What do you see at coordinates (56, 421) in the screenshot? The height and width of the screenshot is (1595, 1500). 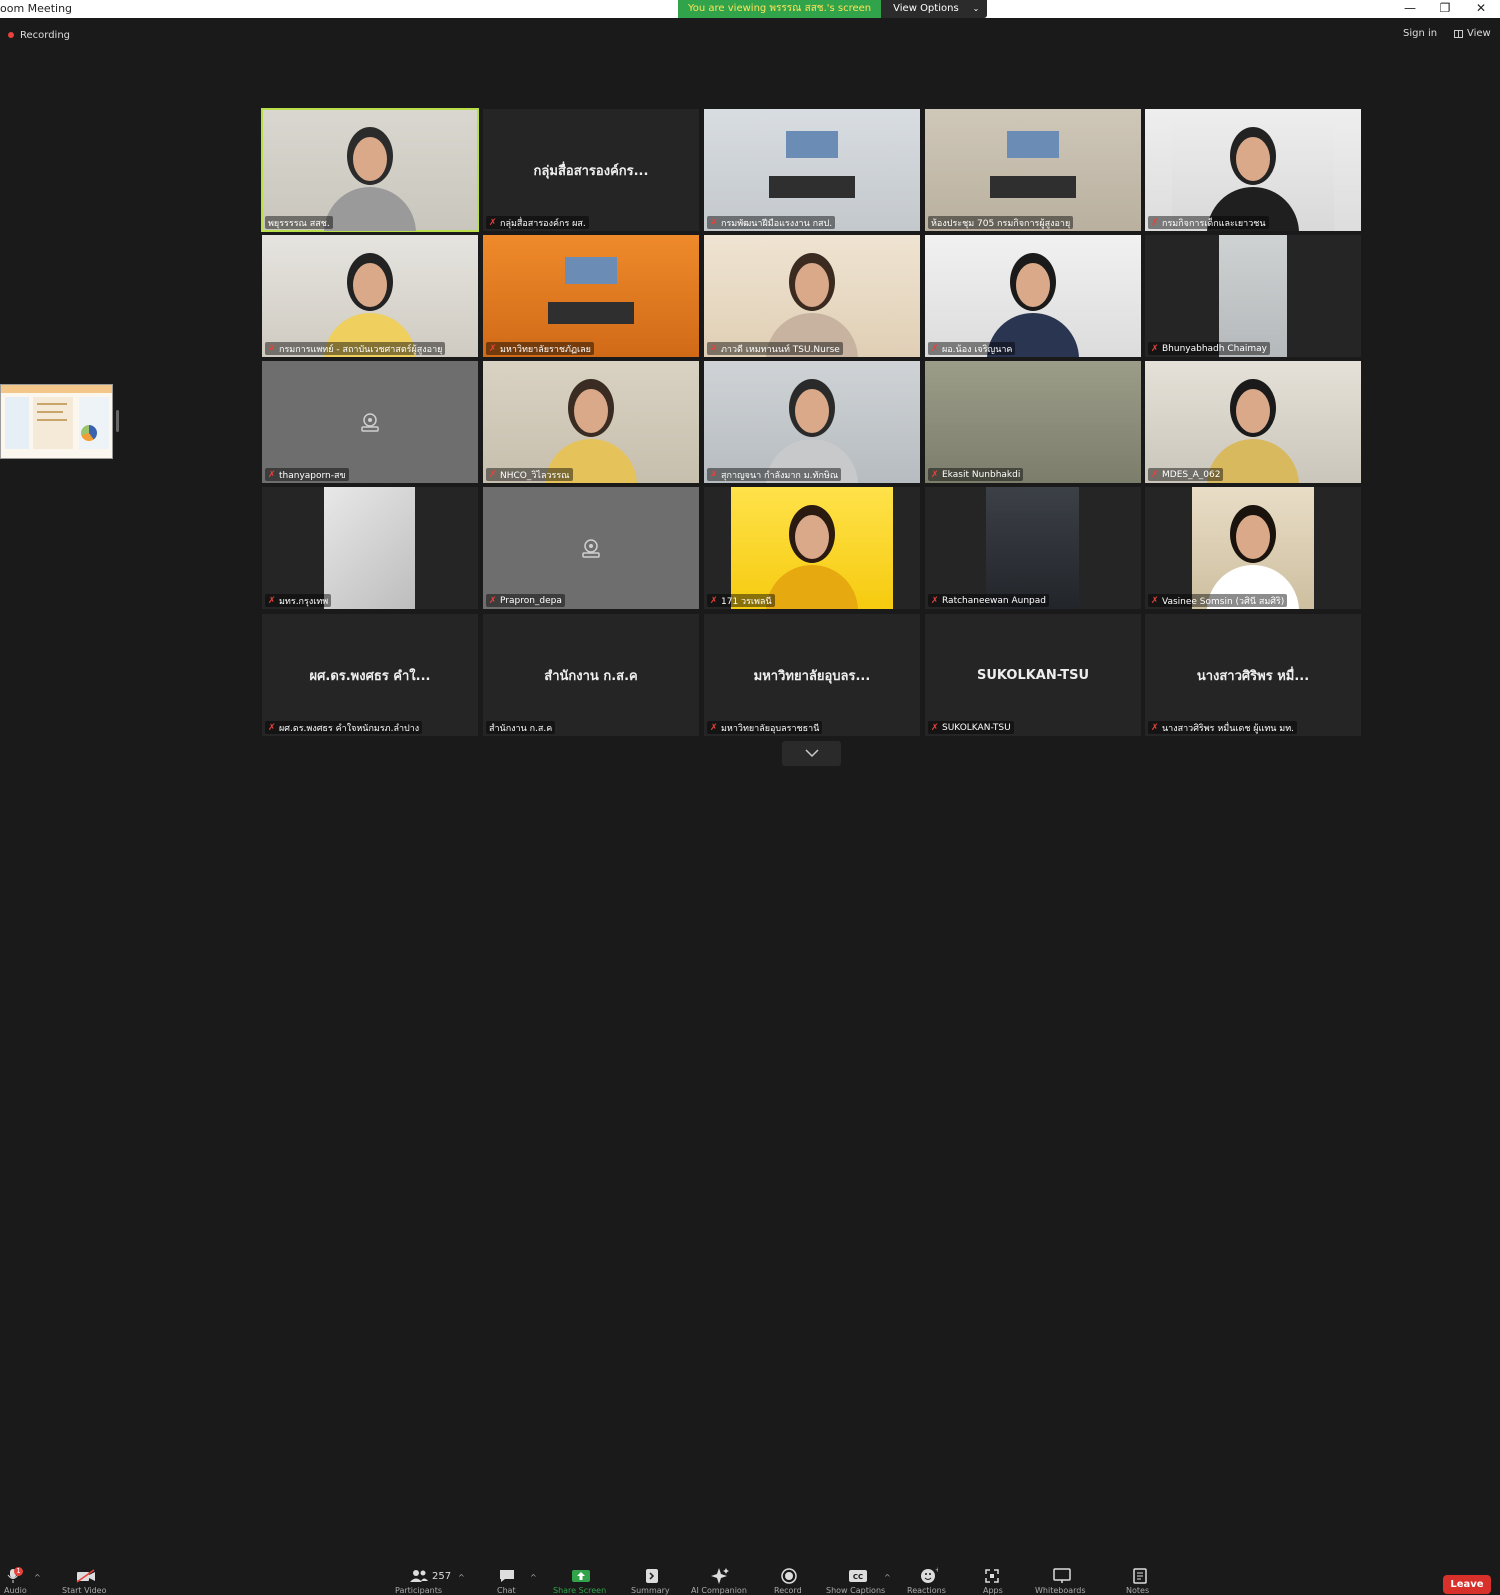 I see `shared-screen-thumbnail` at bounding box center [56, 421].